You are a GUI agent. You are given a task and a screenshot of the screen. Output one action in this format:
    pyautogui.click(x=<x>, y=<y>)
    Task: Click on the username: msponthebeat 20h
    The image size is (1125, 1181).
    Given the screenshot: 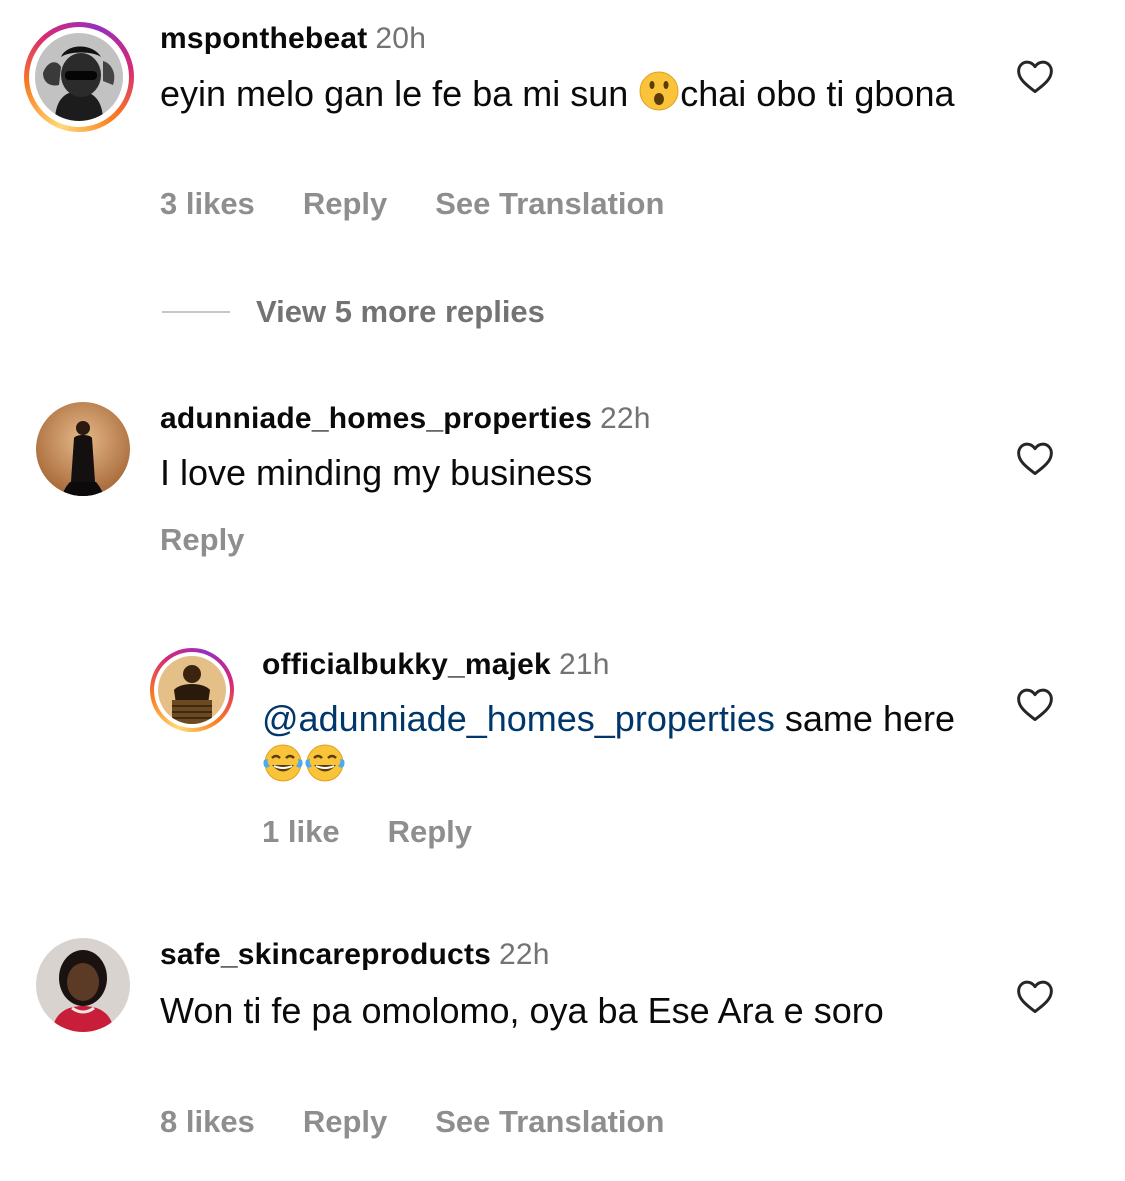 What is the action you would take?
    pyautogui.click(x=293, y=39)
    